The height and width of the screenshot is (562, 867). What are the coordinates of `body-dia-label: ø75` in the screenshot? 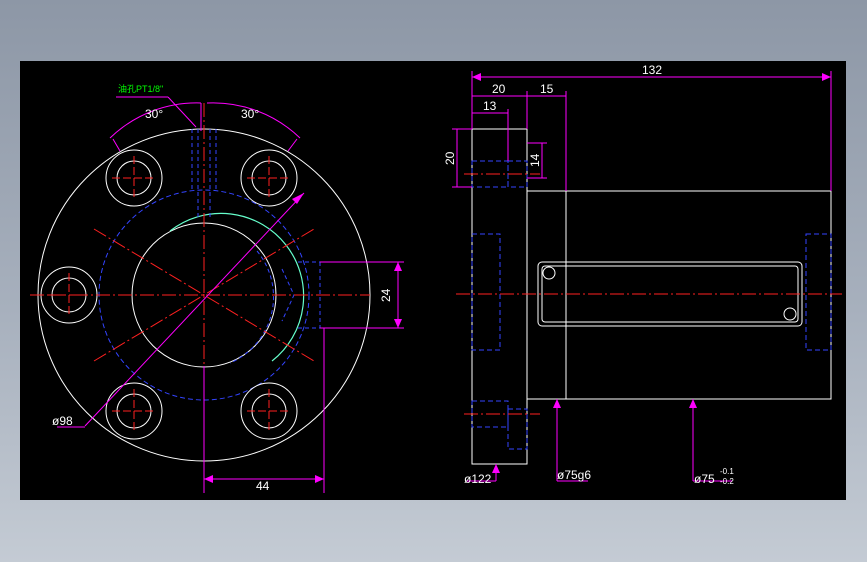 It's located at (704, 479).